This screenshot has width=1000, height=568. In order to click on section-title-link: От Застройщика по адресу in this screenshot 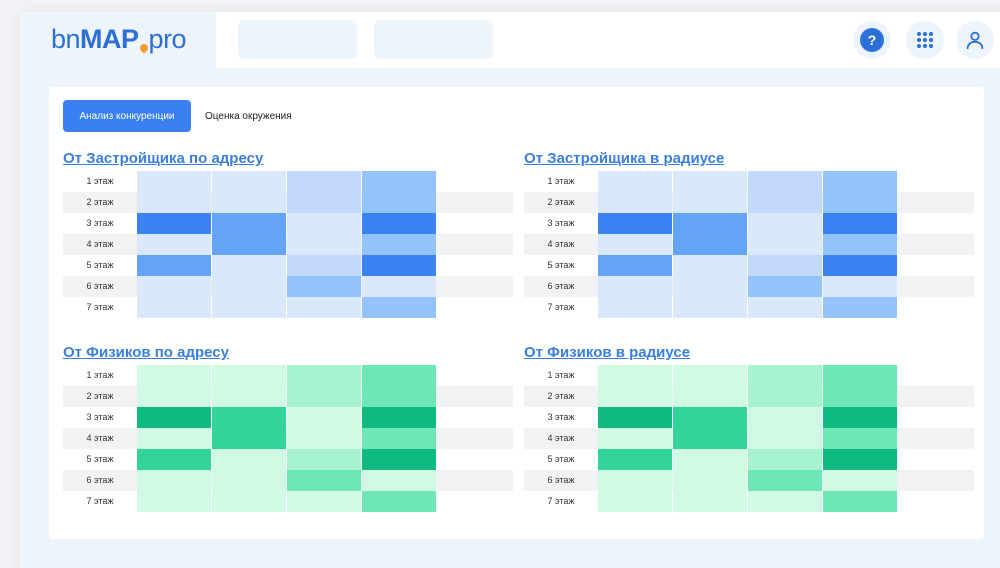, I will do `click(288, 159)`.